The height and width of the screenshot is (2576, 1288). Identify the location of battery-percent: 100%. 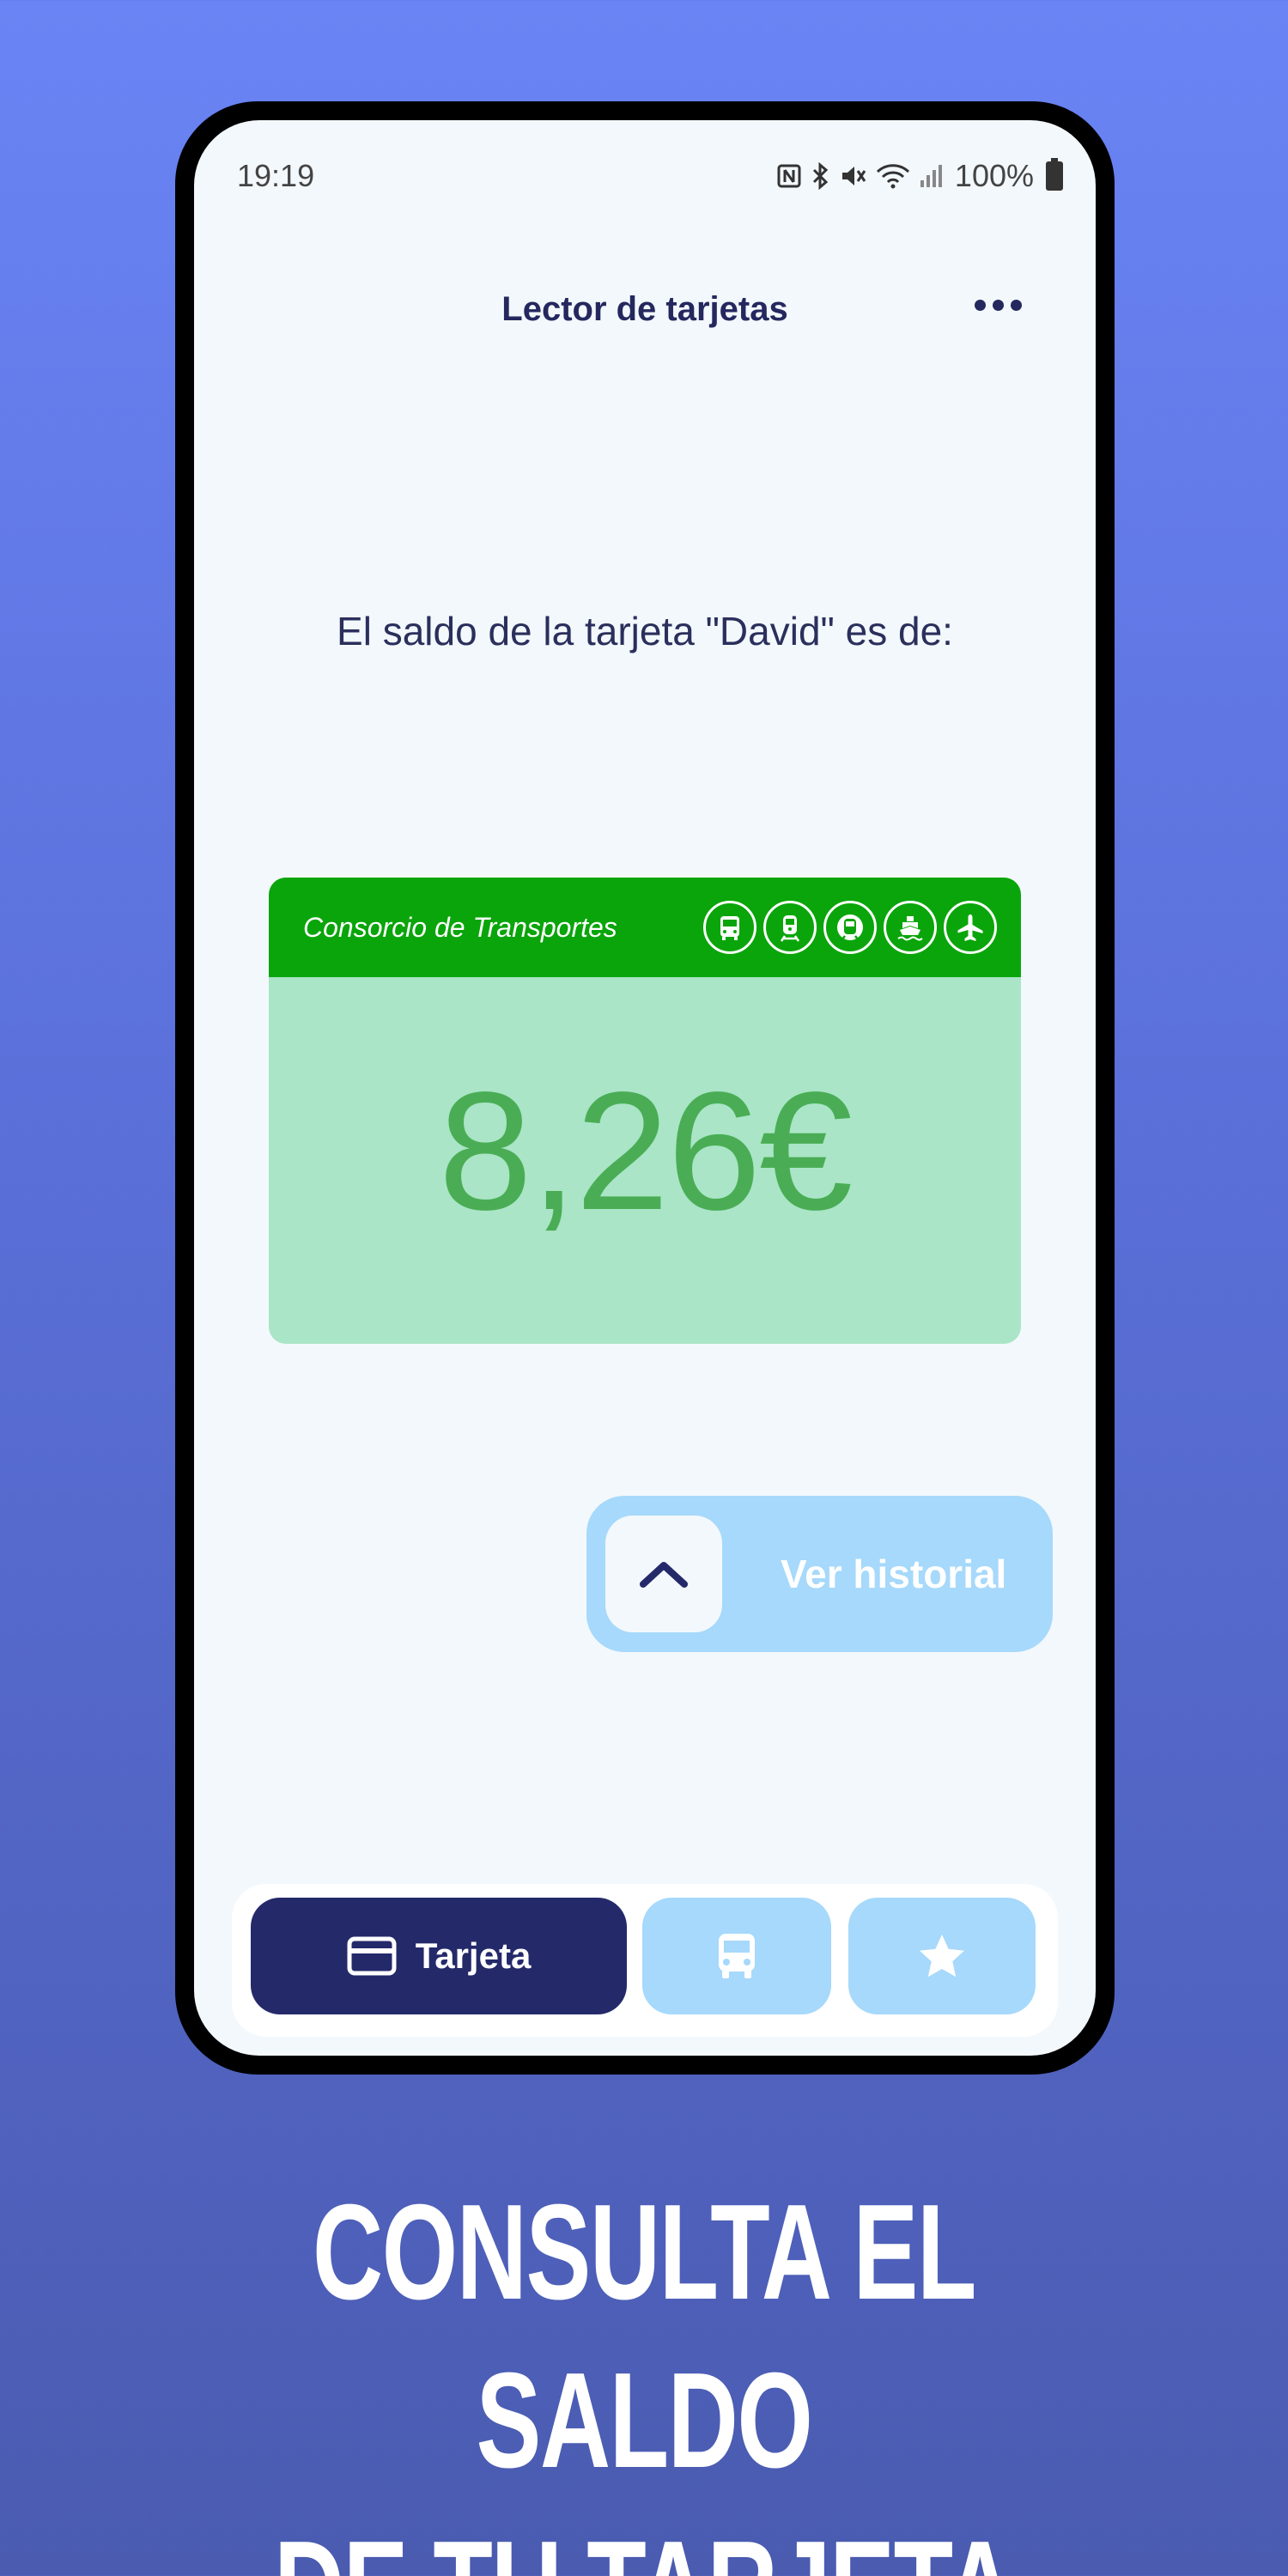
(994, 175).